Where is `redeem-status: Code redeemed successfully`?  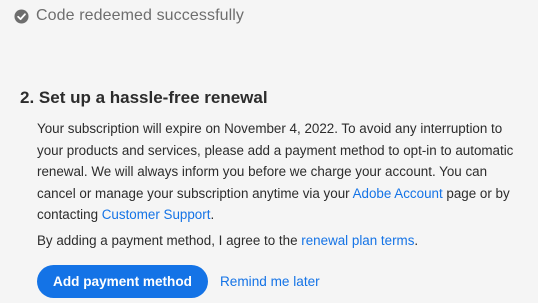
redeem-status: Code redeemed successfully is located at coordinates (129, 16).